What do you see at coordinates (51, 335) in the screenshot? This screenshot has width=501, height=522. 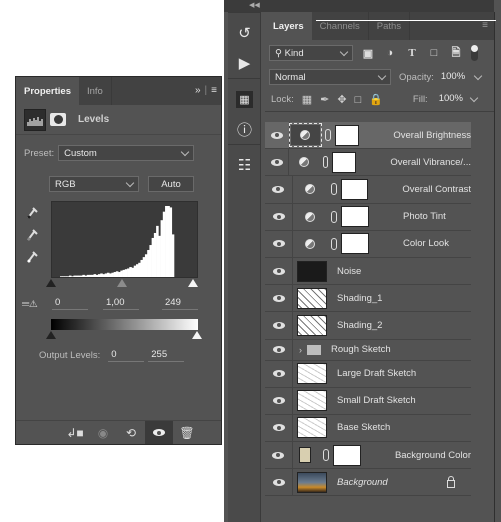 I see `output-black-slider` at bounding box center [51, 335].